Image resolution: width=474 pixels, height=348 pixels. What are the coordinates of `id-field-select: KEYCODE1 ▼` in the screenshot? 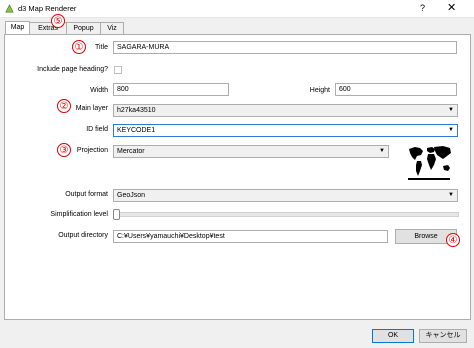 It's located at (285, 130).